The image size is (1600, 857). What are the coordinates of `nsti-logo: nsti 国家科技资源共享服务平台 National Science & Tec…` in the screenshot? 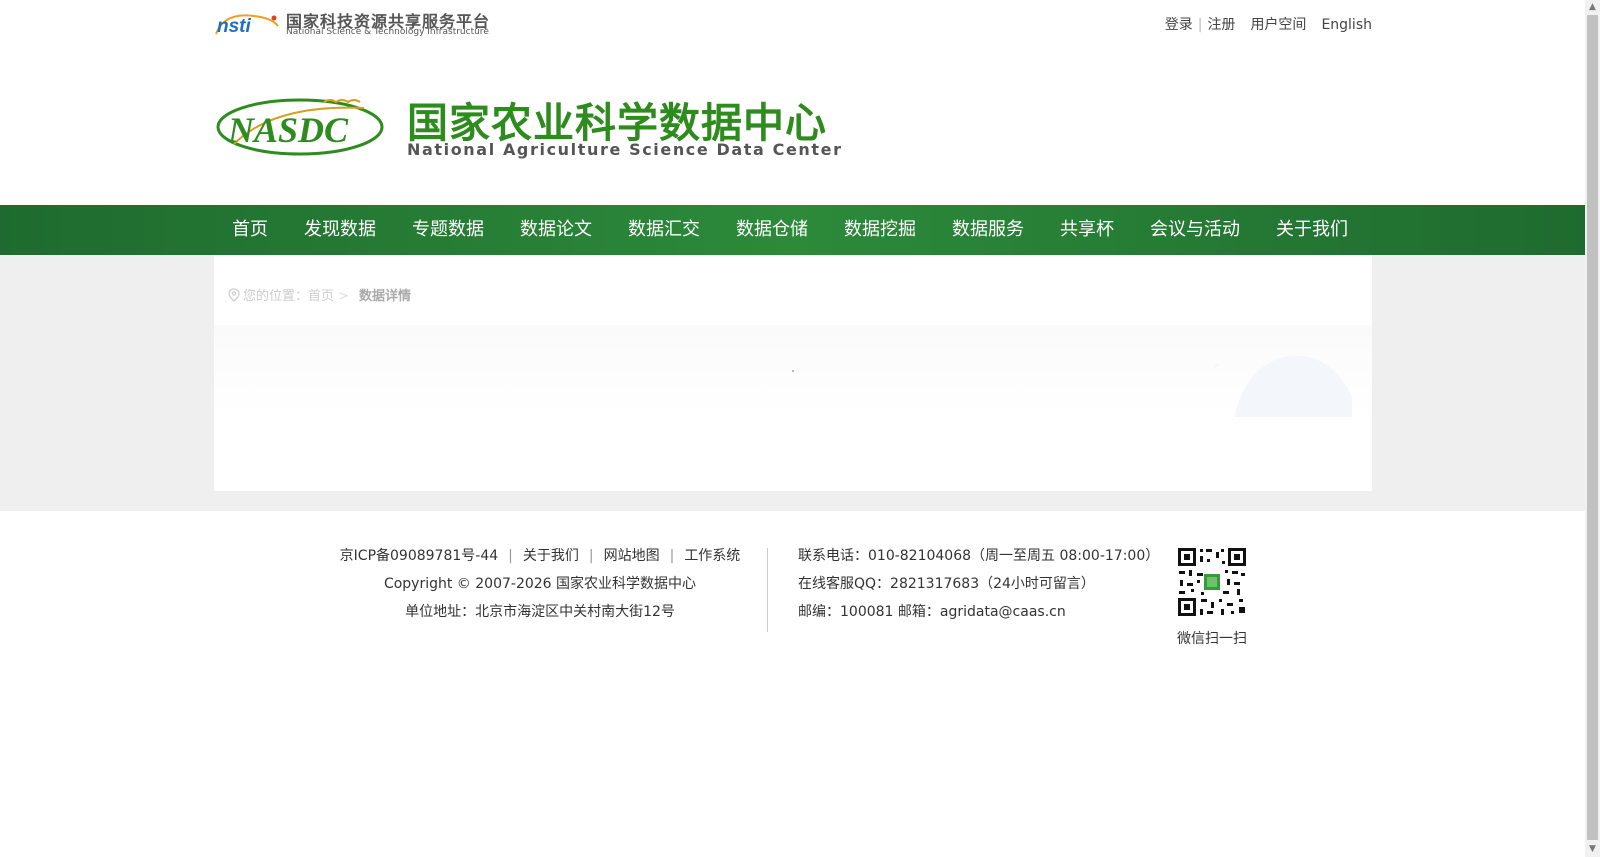 It's located at (359, 23).